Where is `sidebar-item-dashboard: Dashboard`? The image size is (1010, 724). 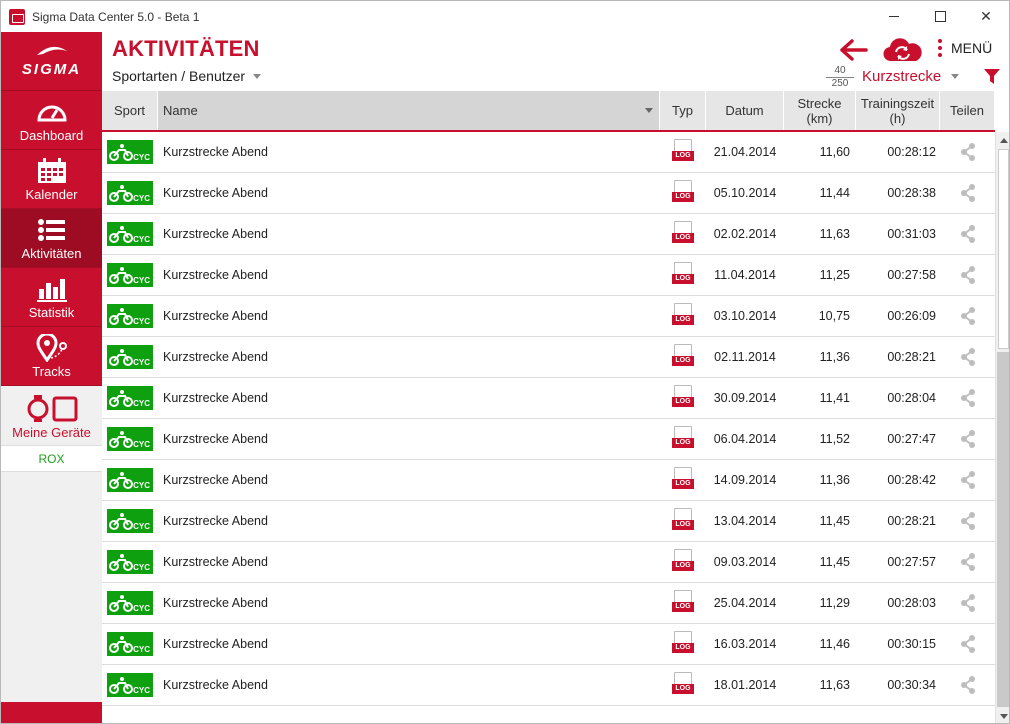
sidebar-item-dashboard: Dashboard is located at coordinates (51, 120).